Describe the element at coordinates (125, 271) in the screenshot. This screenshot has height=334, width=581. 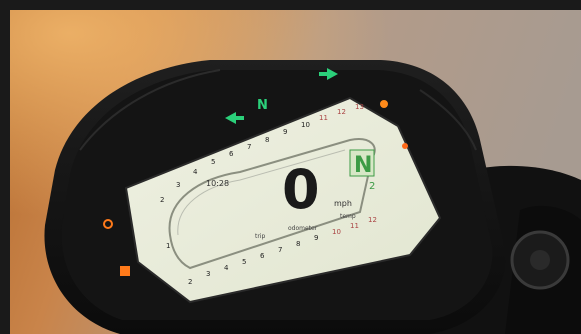
I see `fuel-warning-icon` at that location.